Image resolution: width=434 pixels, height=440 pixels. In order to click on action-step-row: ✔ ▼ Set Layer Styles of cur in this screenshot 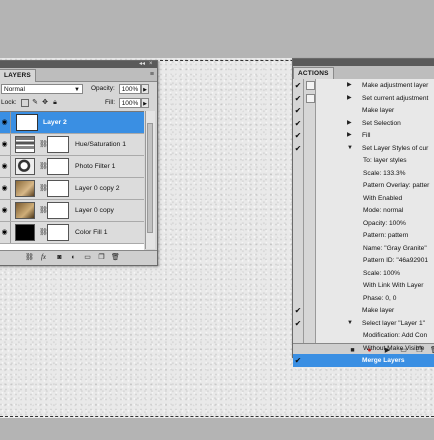, I will do `click(363, 148)`.